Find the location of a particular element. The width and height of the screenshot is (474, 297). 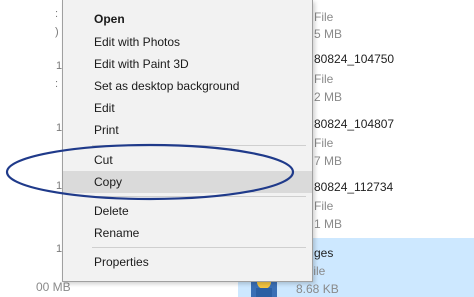

file-size-fragment: 5 MB is located at coordinates (328, 34).